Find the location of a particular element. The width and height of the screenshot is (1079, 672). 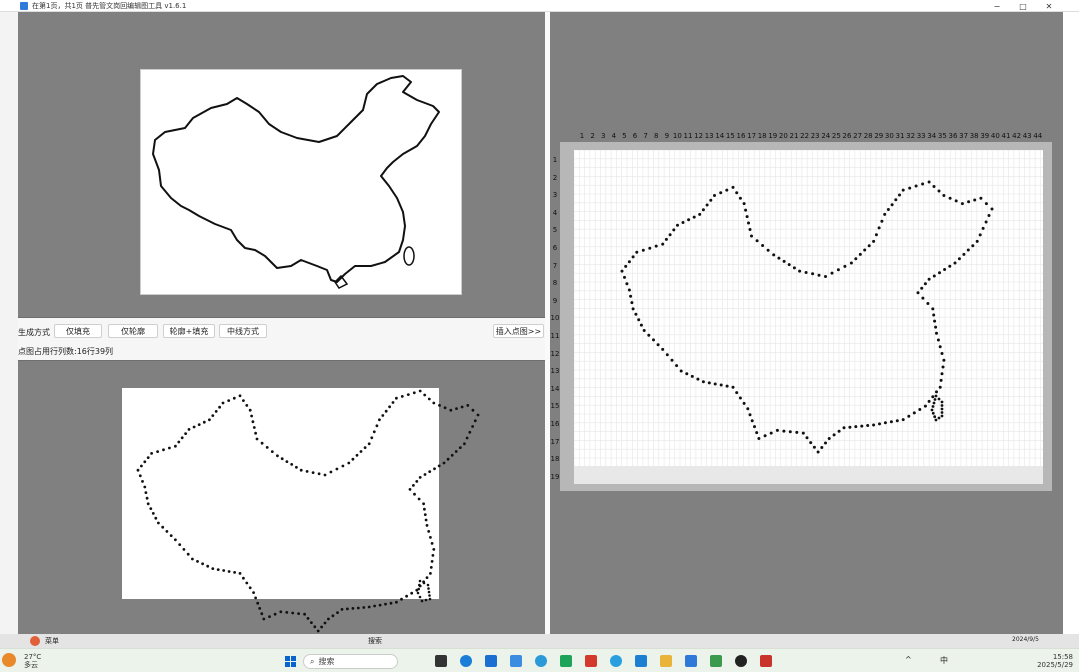

app-screen-icon is located at coordinates (716, 661).